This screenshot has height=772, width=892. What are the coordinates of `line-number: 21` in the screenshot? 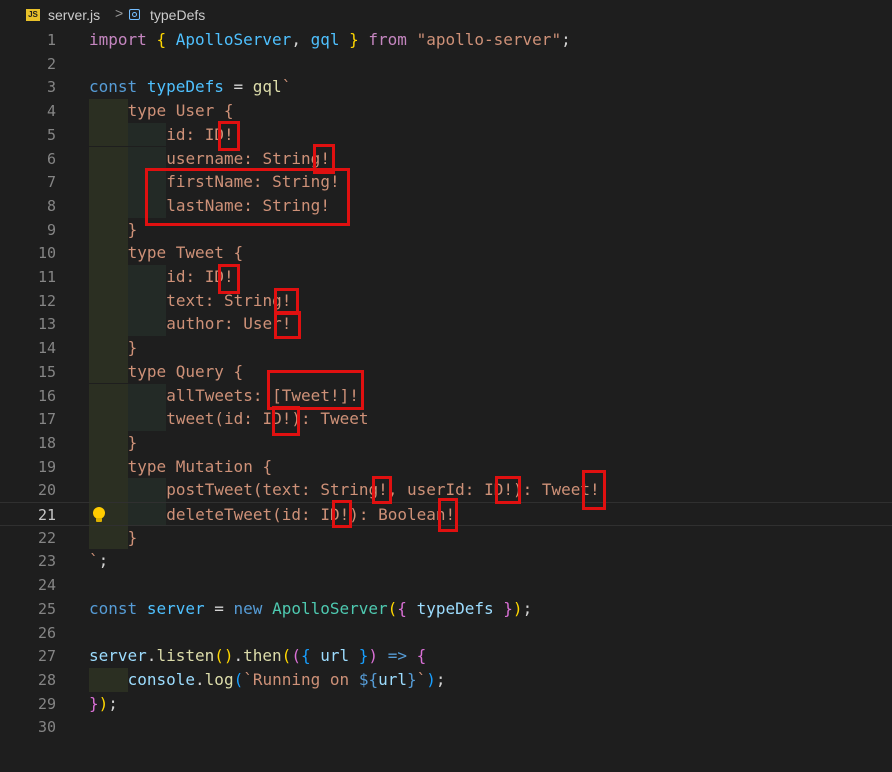 It's located at (46, 515).